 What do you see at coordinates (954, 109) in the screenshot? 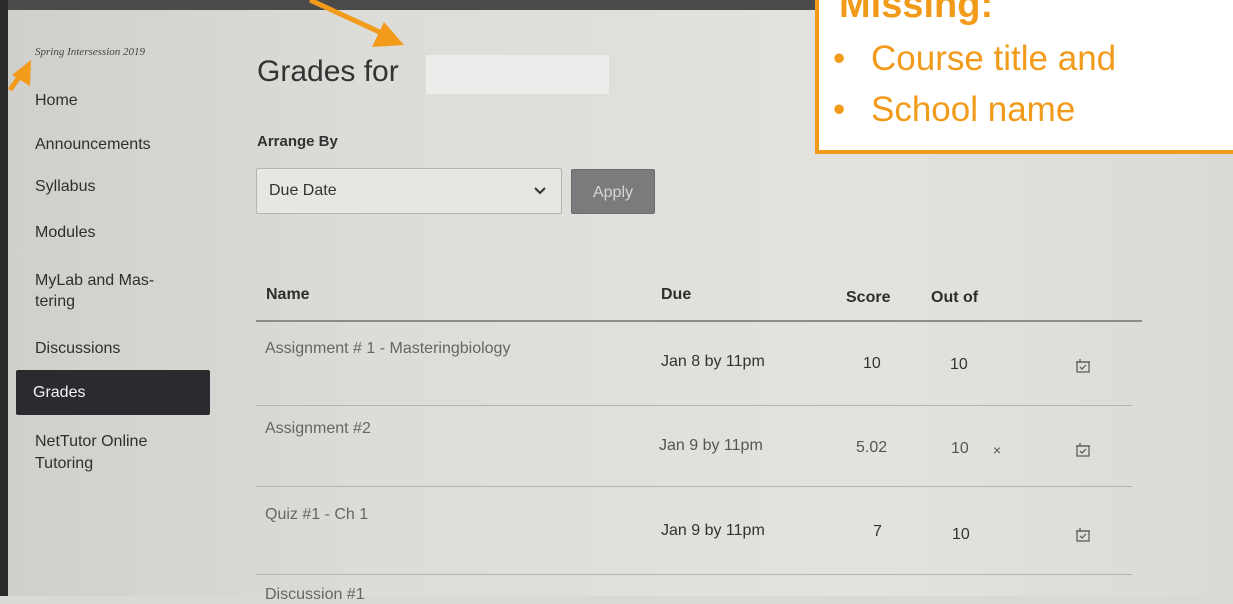
I see `callout-item: • School name` at bounding box center [954, 109].